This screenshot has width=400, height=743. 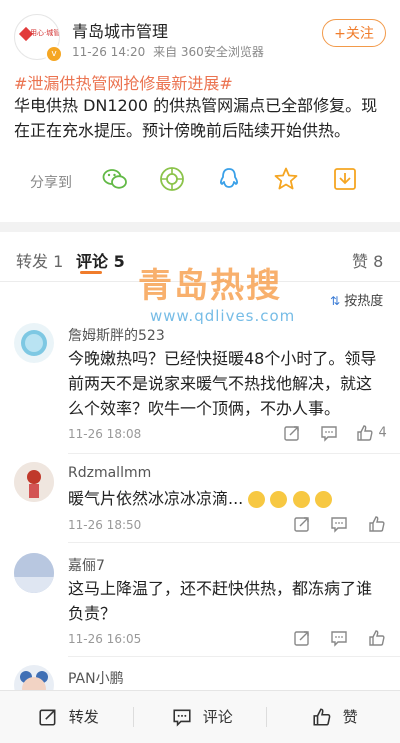 I want to click on commenter-name: Rdzmallmm, so click(x=109, y=473).